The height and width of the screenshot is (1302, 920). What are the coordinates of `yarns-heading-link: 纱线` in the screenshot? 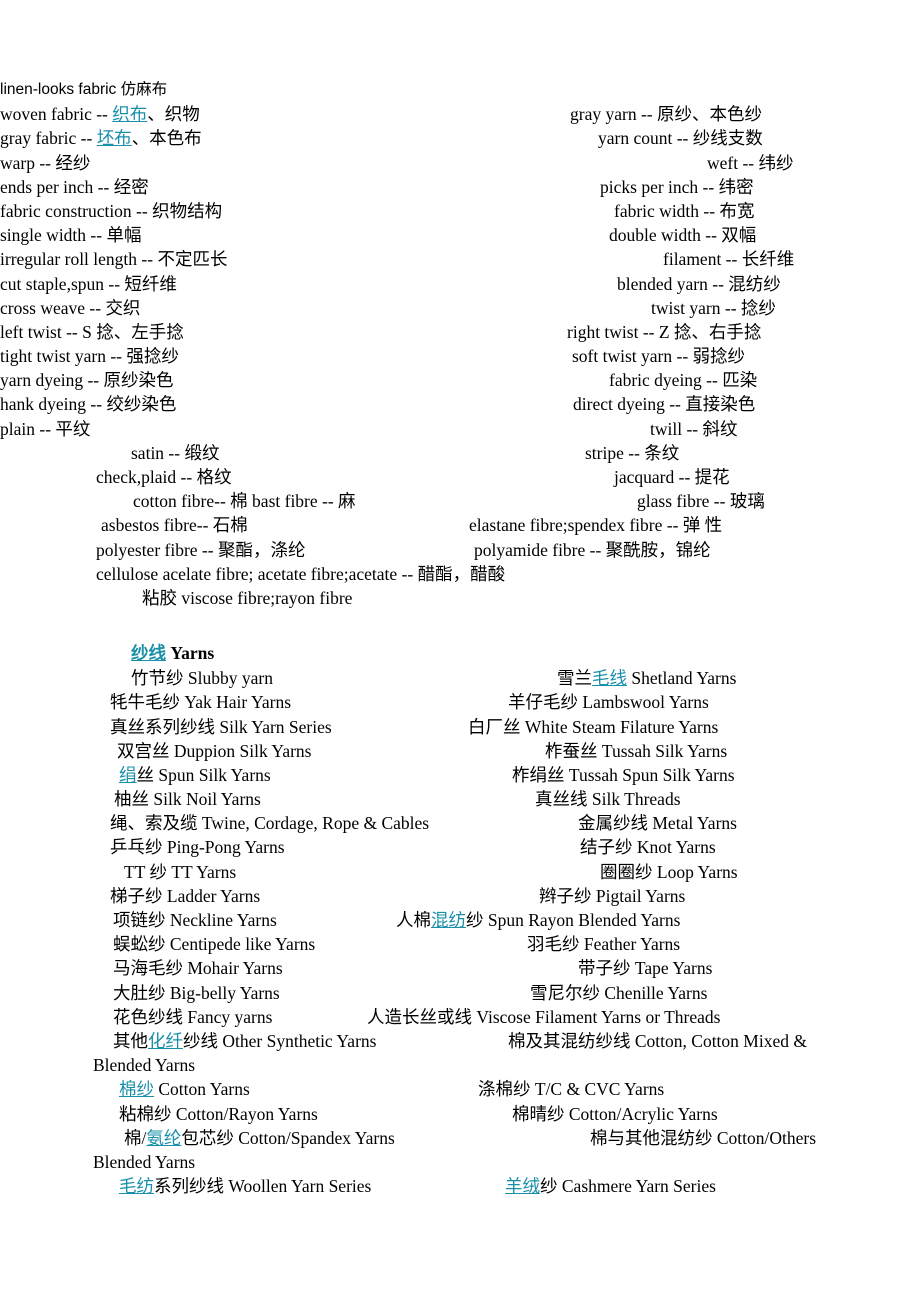 It's located at (148, 653).